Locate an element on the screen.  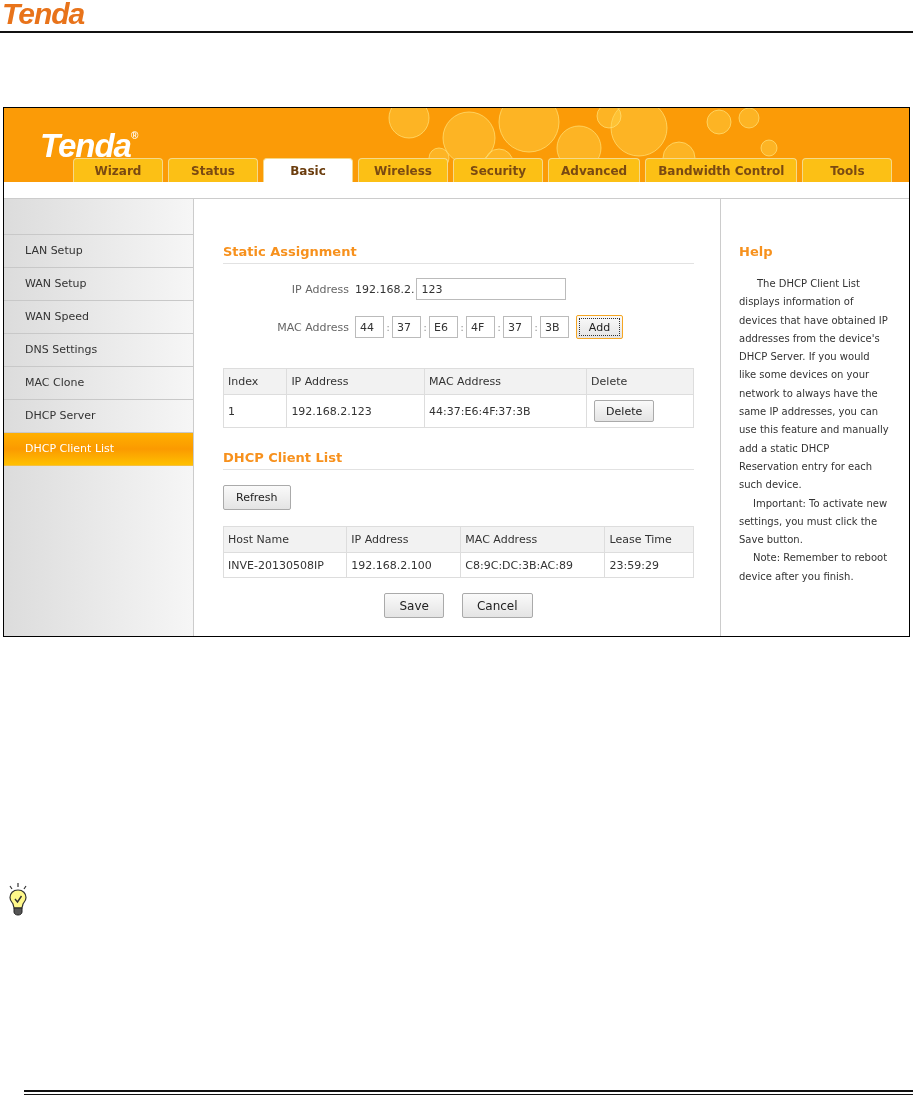
ip-address-field: 123 is located at coordinates (491, 289).